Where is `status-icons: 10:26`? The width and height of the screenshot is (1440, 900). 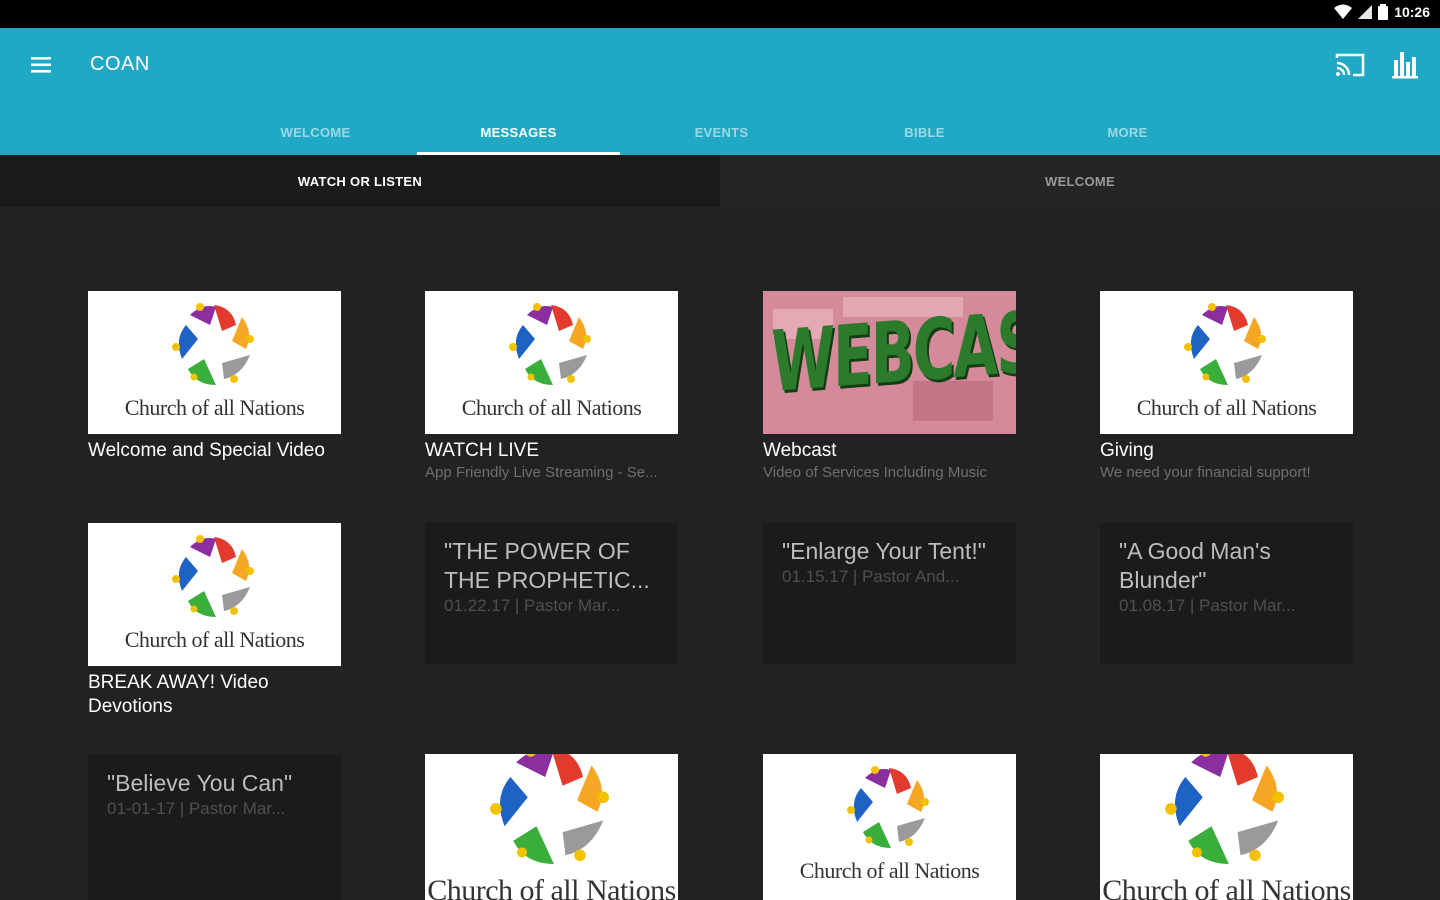 status-icons: 10:26 is located at coordinates (1382, 12).